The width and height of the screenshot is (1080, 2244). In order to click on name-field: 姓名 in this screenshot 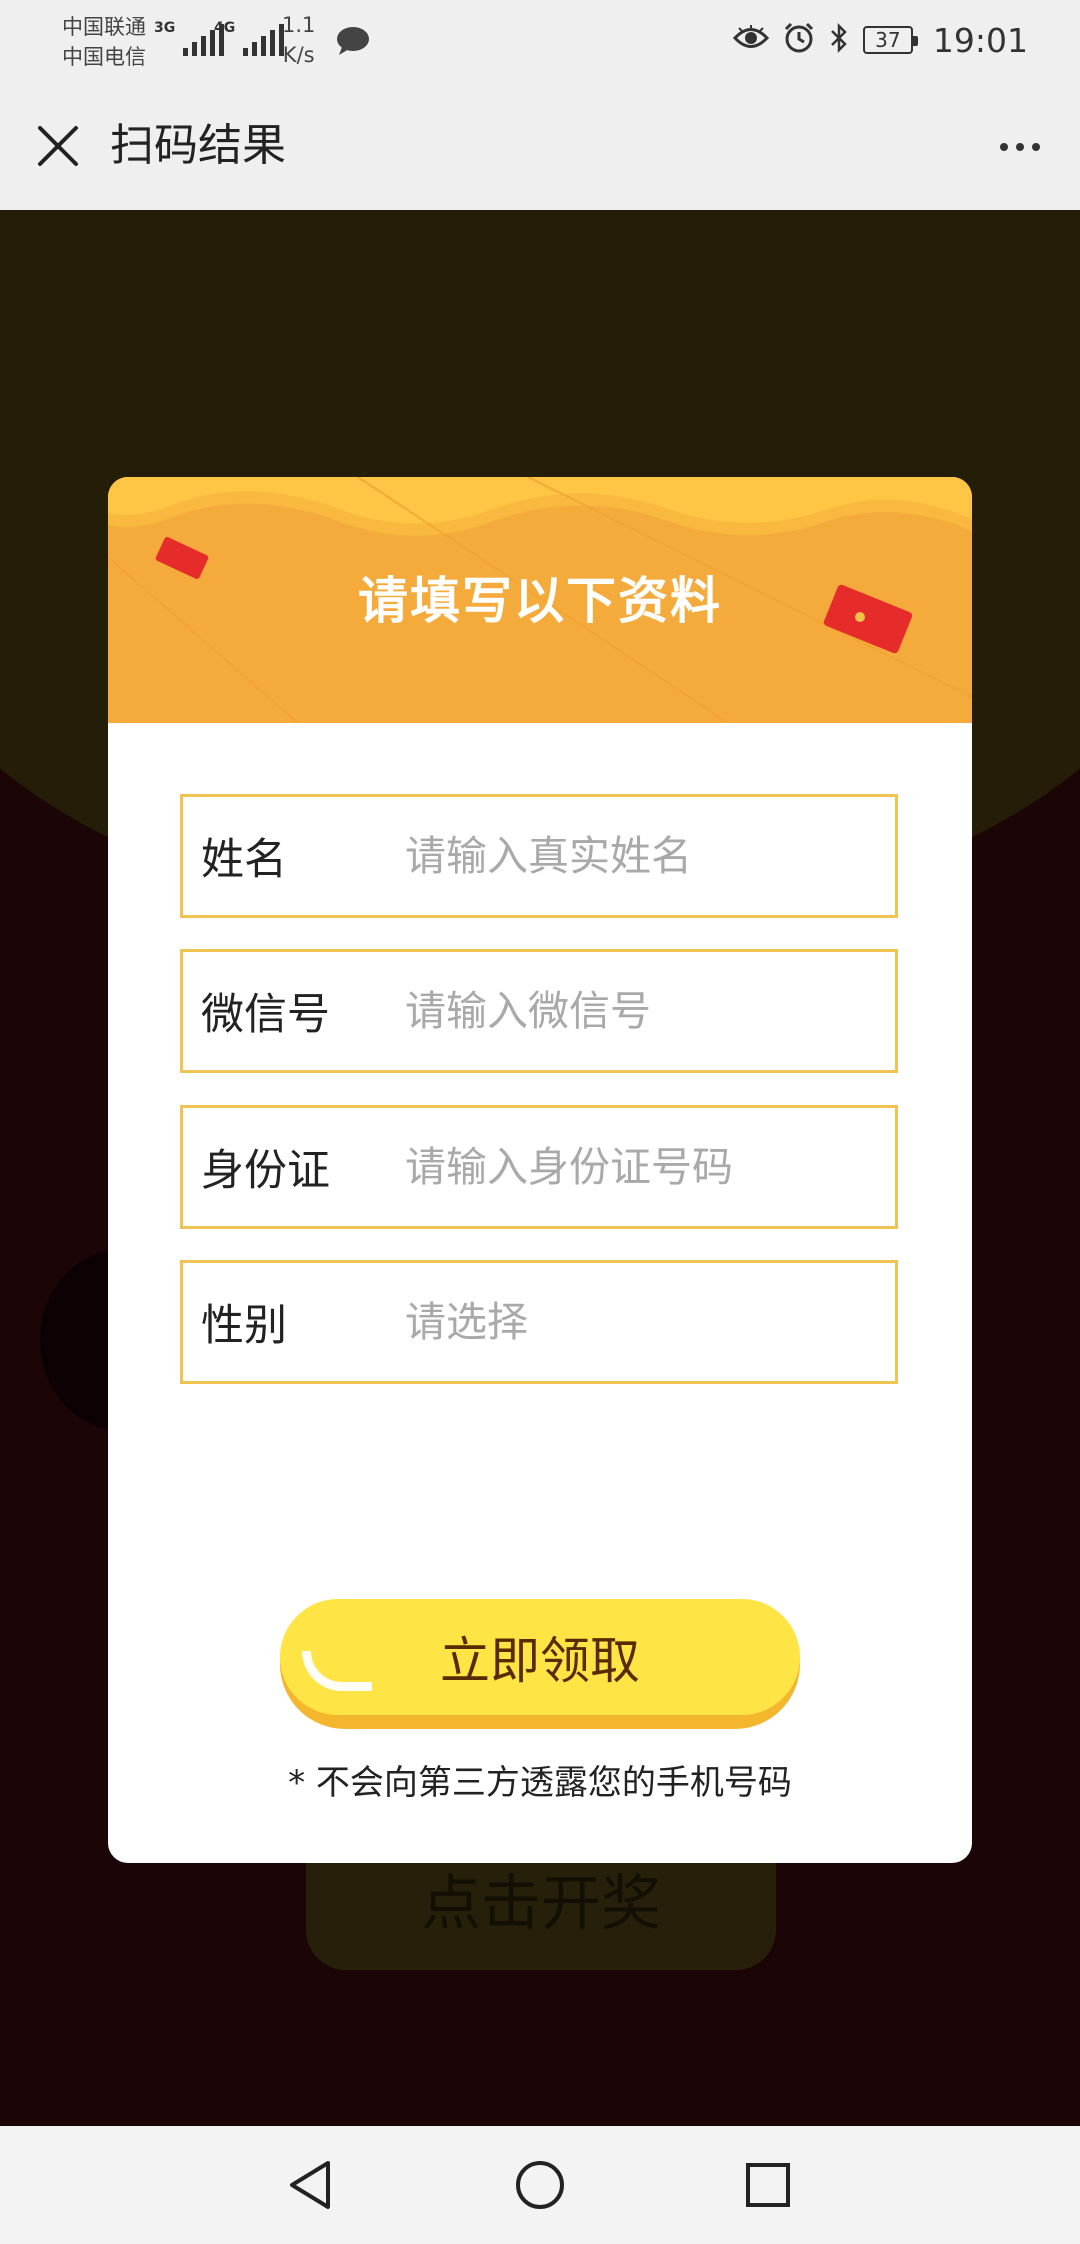, I will do `click(539, 856)`.